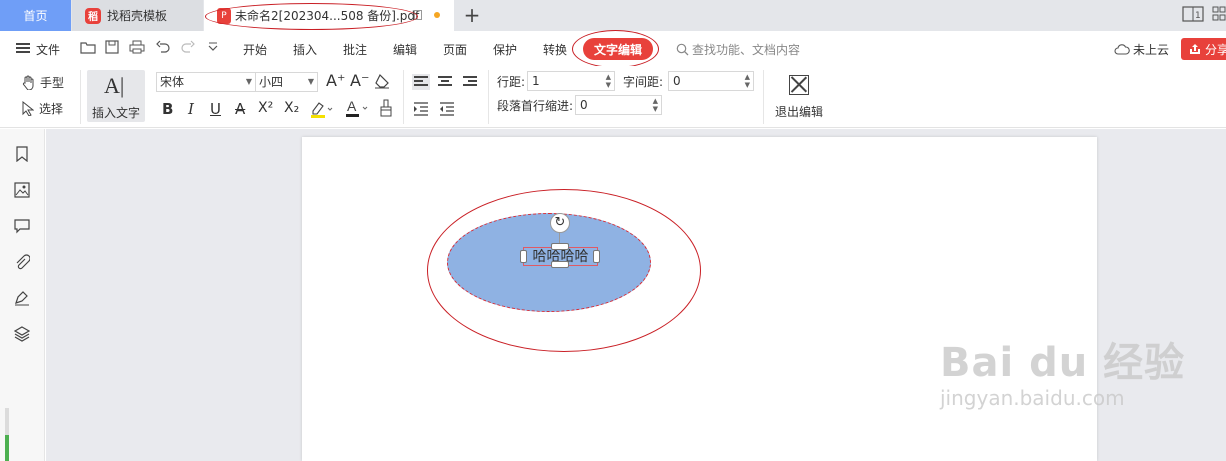 Image resolution: width=1226 pixels, height=461 pixels. What do you see at coordinates (618, 105) in the screenshot?
I see `indent-input: 0 ▲ ▼` at bounding box center [618, 105].